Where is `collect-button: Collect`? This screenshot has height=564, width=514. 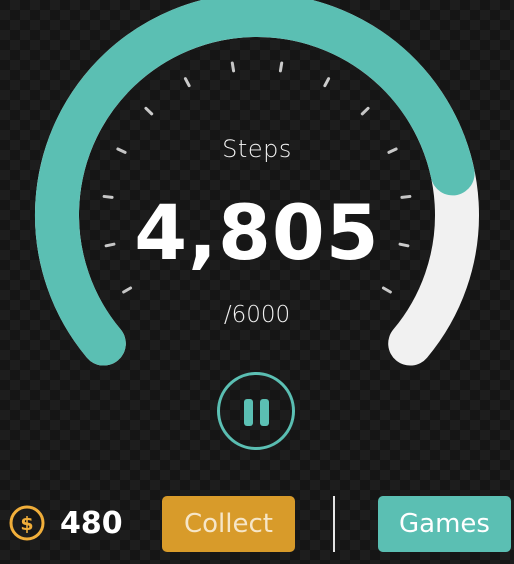 collect-button: Collect is located at coordinates (228, 524).